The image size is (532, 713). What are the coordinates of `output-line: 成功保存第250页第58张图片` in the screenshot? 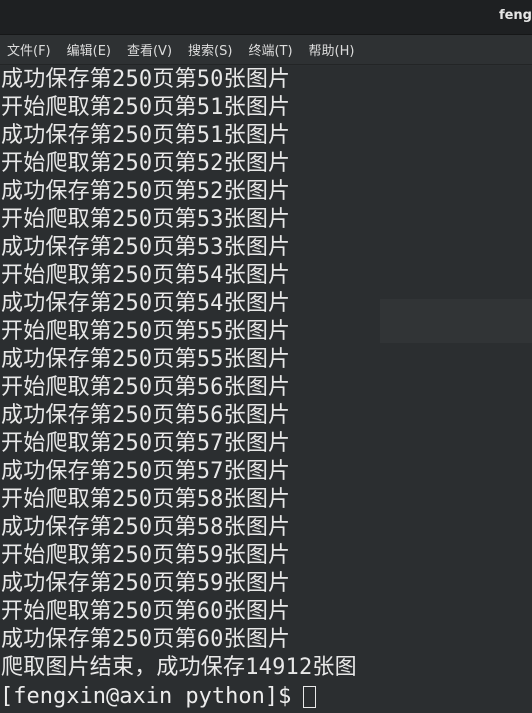 It's located at (146, 527).